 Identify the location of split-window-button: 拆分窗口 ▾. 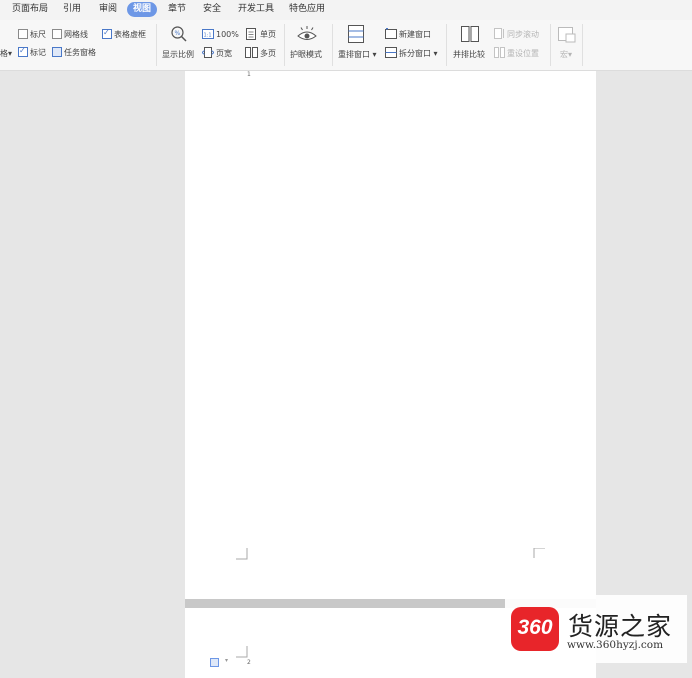
(418, 53).